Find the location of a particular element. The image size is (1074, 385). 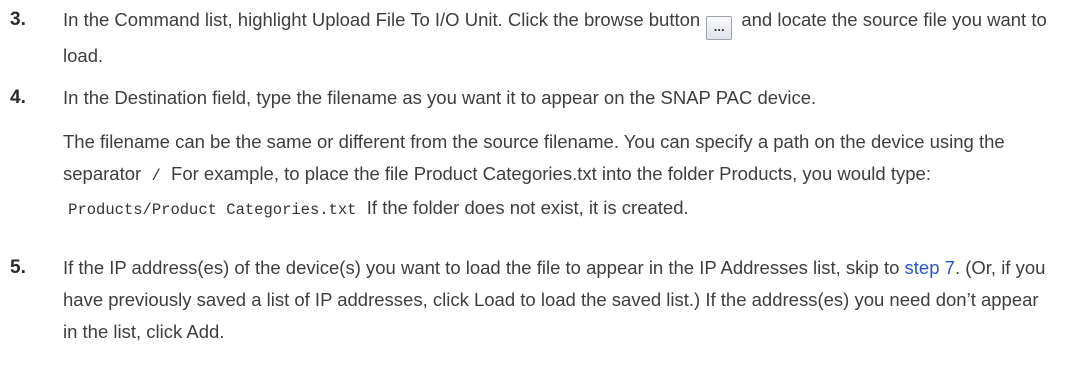

step-number: 3. is located at coordinates (18, 19).